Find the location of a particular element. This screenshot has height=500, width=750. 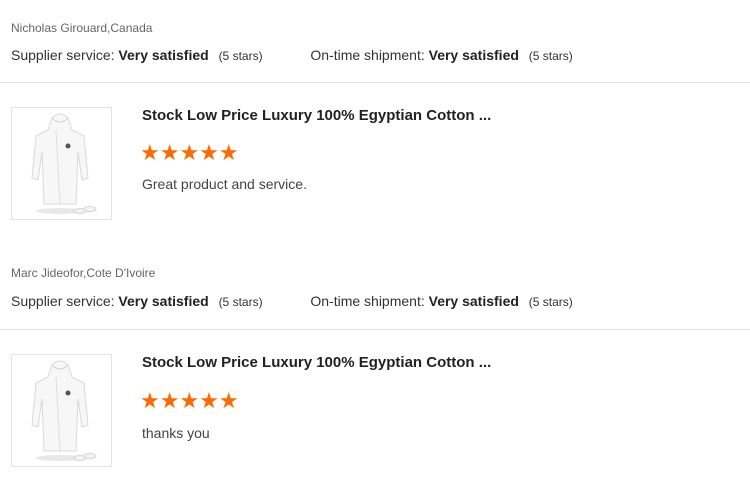

reviewer-name: Nicholas Girouard,Canada is located at coordinates (82, 28).